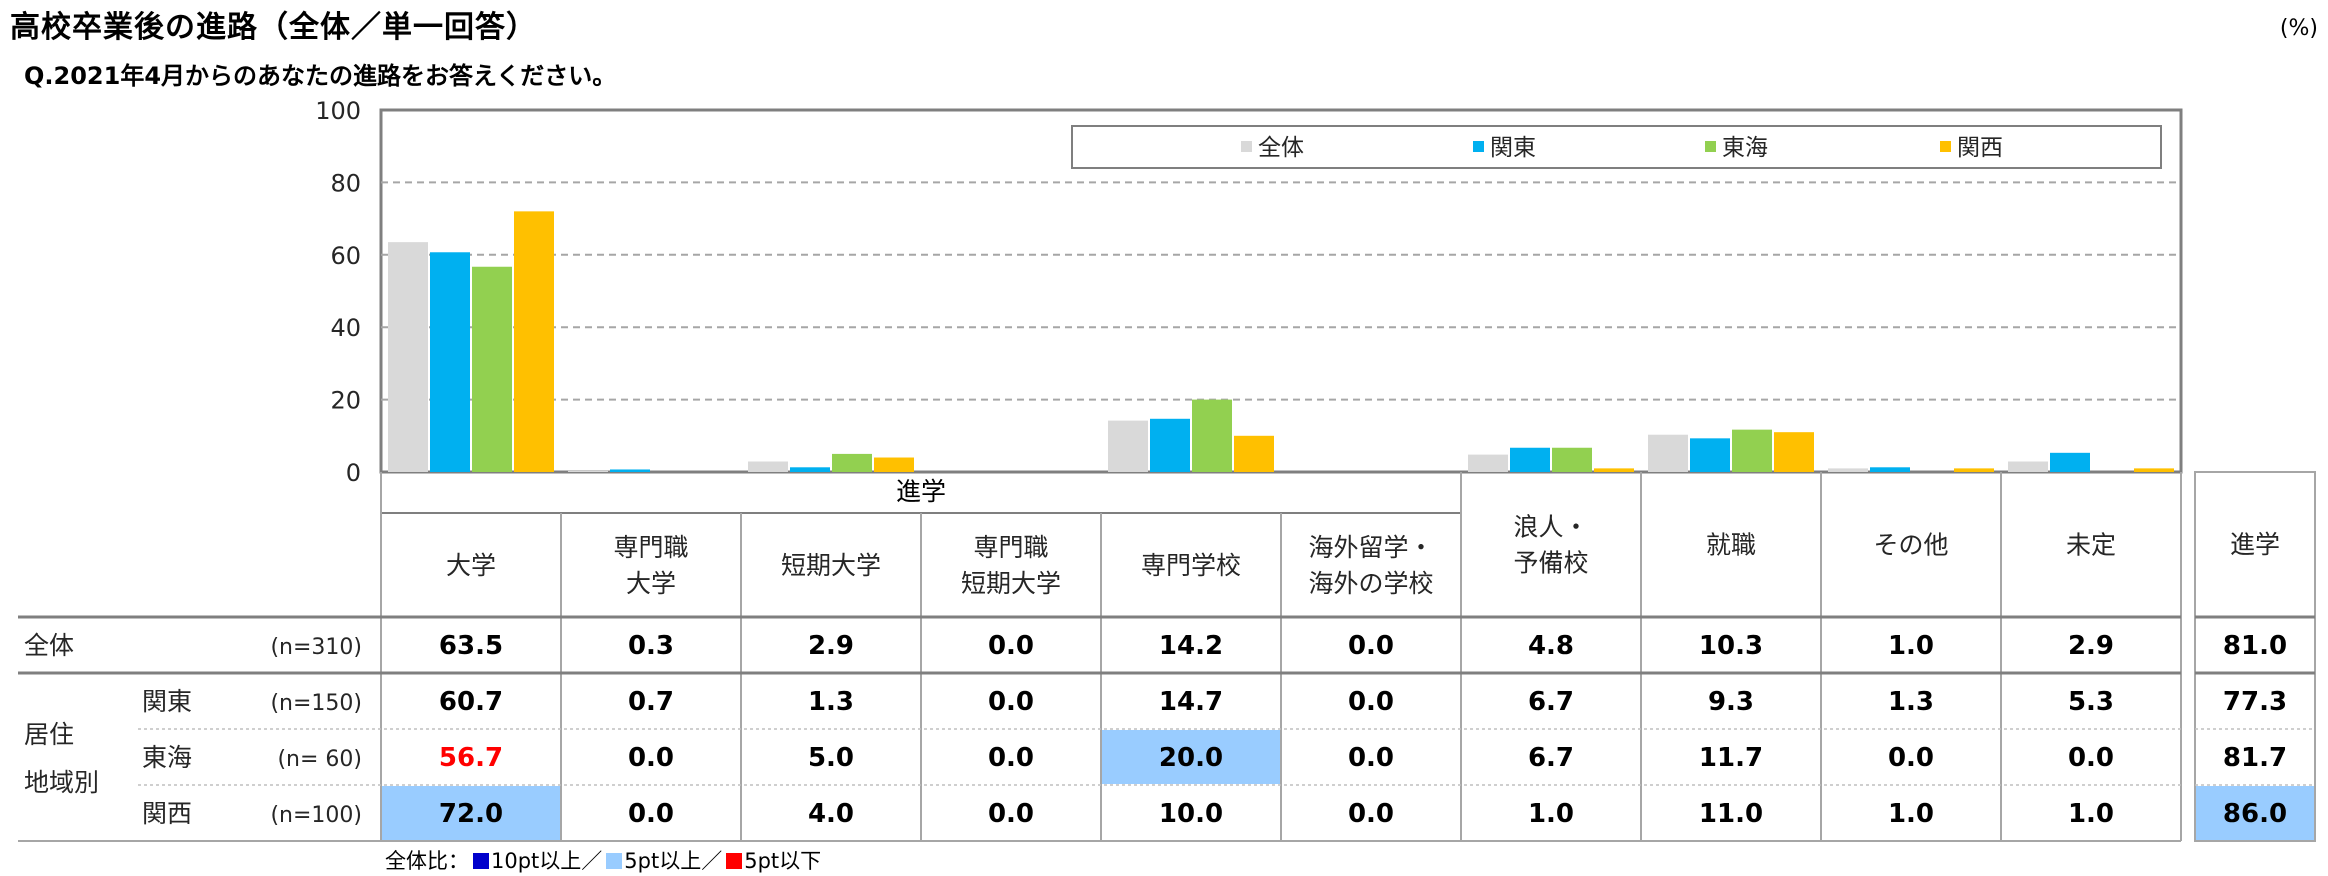  I want to click on table-cell-value: 5.3, so click(2091, 702).